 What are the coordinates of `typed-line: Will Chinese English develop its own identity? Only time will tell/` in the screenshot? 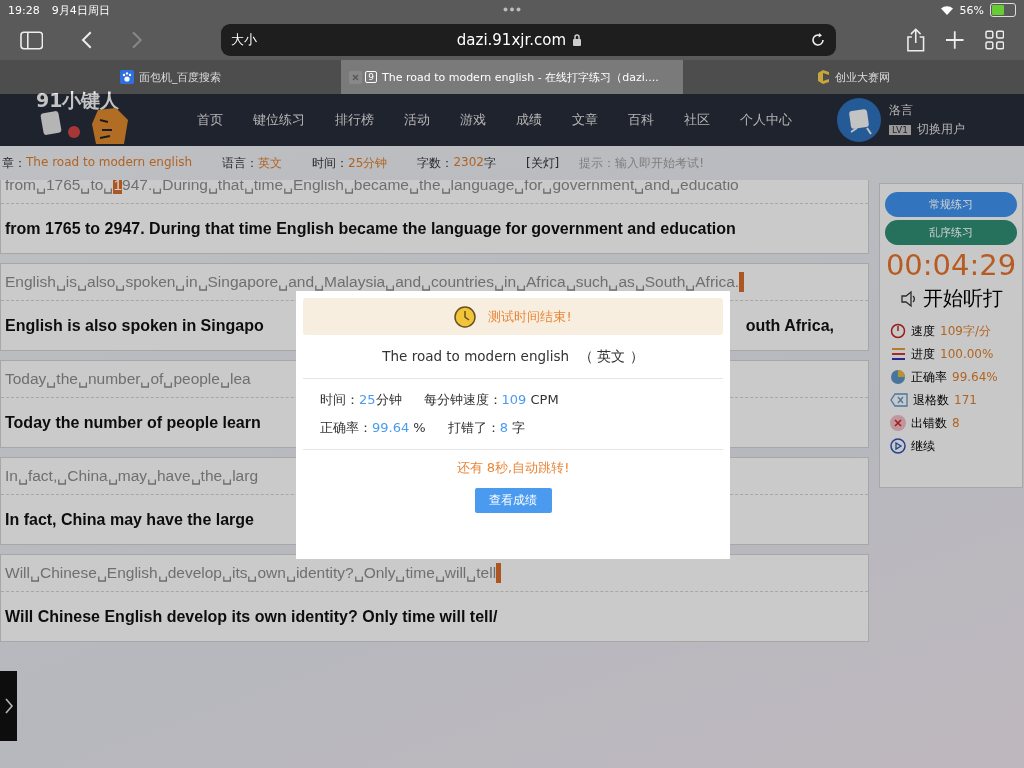 It's located at (251, 616).